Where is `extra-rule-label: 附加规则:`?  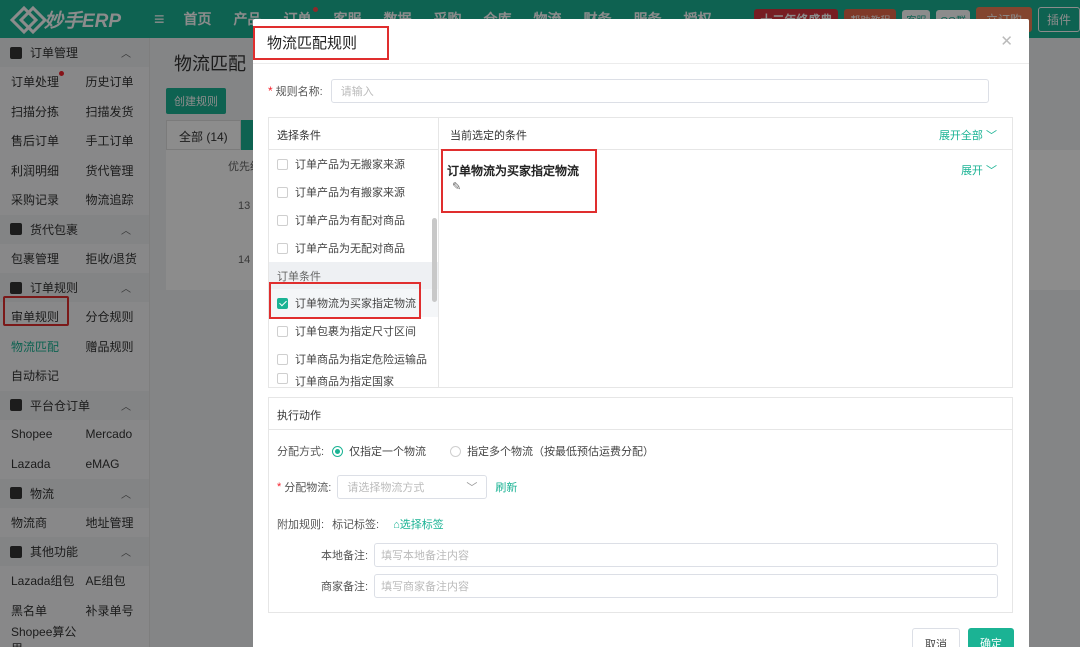
extra-rule-label: 附加规则: is located at coordinates (301, 525).